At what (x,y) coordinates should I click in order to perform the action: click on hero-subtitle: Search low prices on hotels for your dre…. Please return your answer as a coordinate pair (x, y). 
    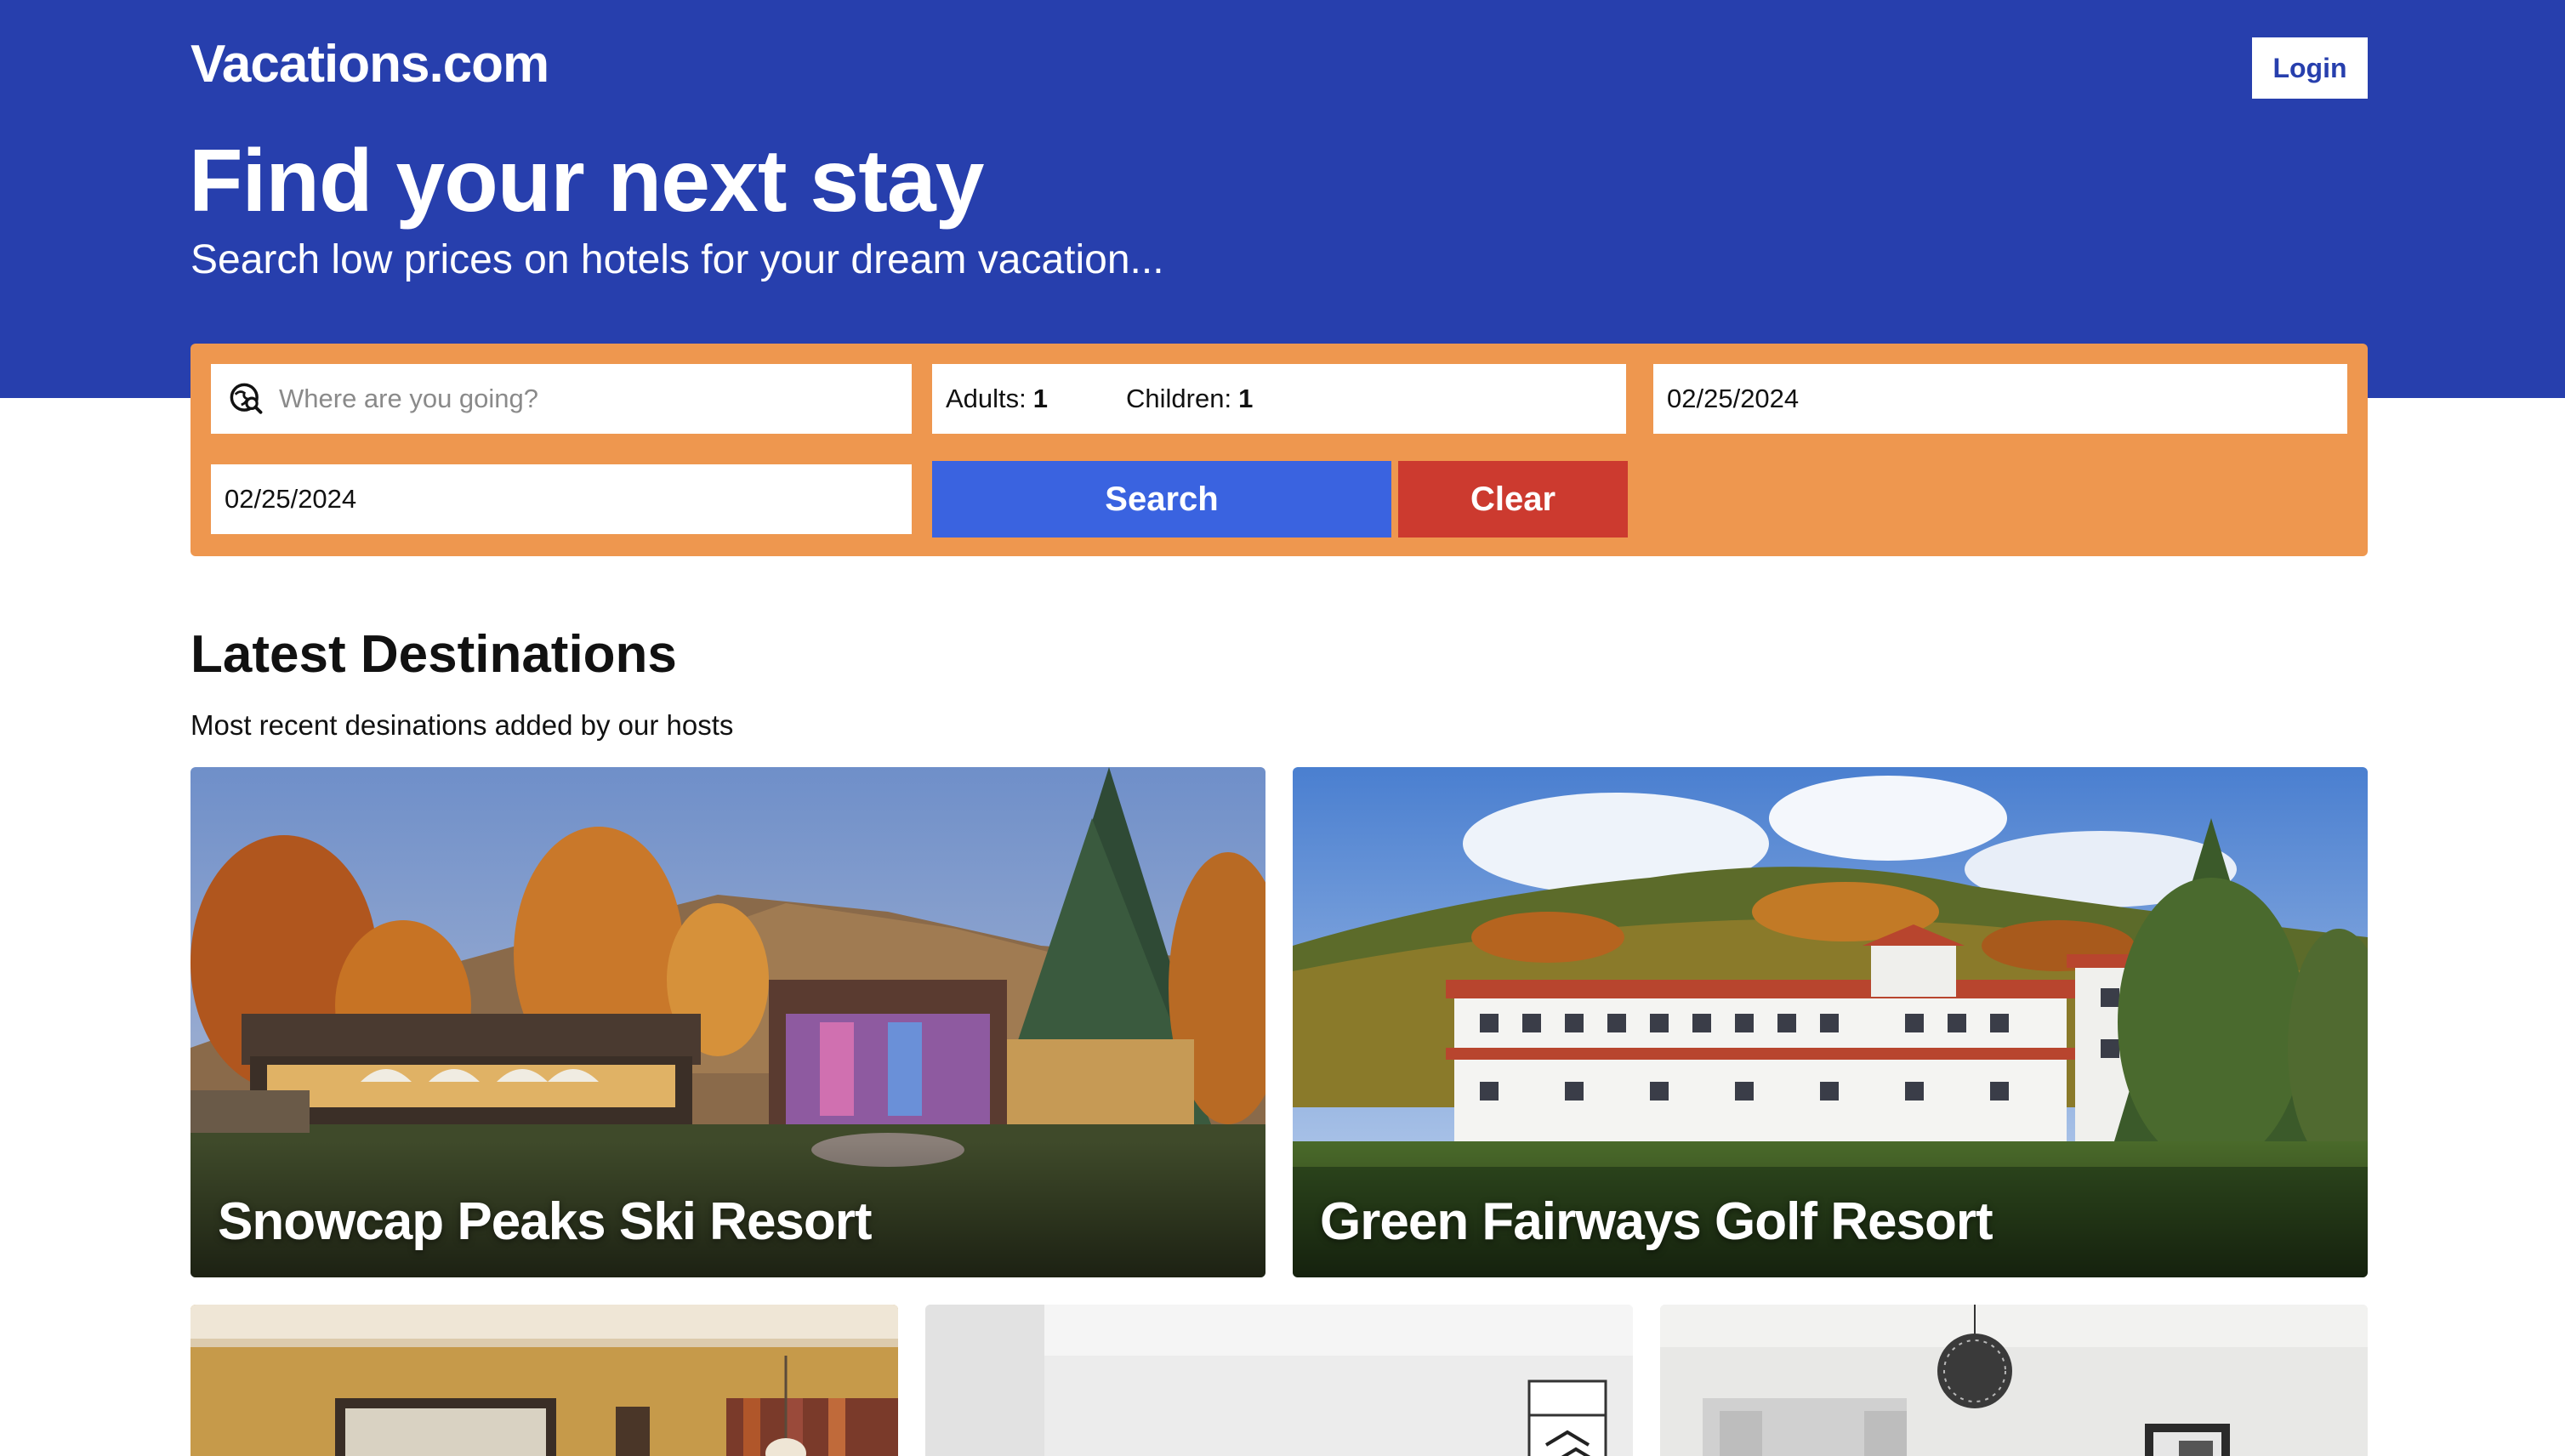
    Looking at the image, I should click on (677, 259).